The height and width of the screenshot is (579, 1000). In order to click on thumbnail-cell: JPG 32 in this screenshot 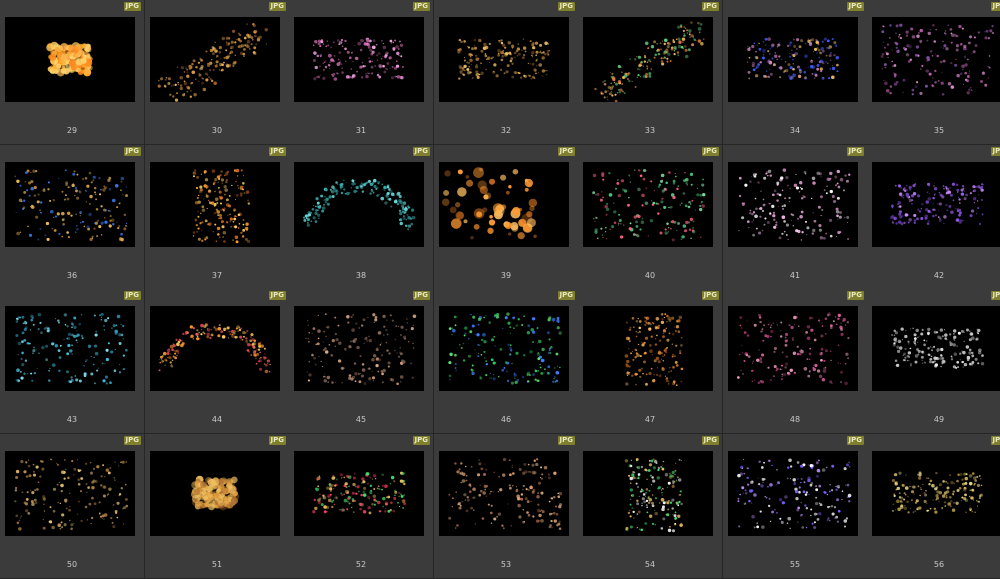, I will do `click(506, 72)`.